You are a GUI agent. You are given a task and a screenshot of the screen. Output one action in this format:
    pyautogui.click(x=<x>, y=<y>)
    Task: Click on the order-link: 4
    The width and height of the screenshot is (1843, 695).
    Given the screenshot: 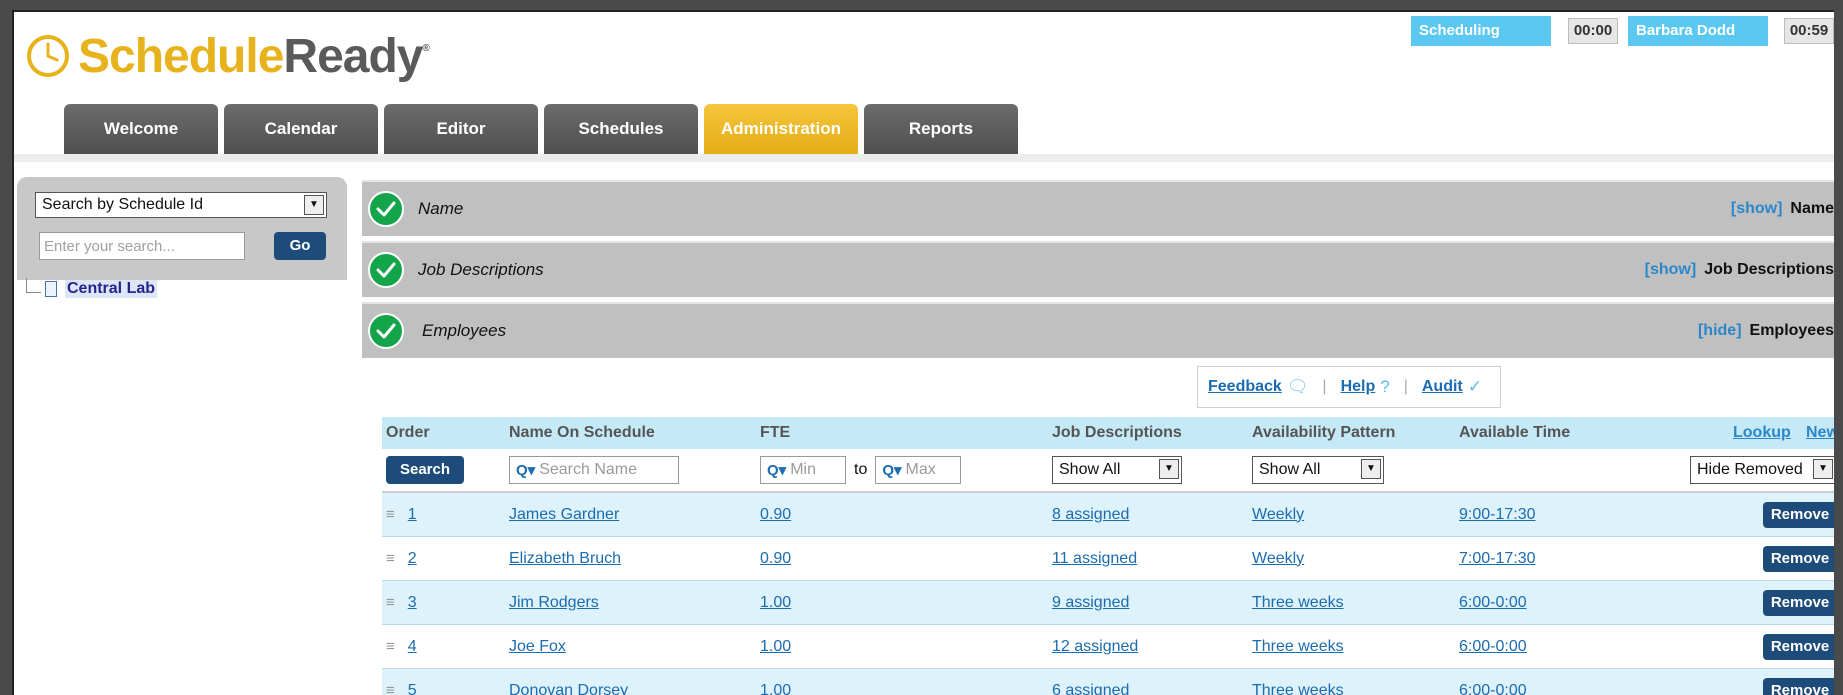 What is the action you would take?
    pyautogui.click(x=412, y=647)
    